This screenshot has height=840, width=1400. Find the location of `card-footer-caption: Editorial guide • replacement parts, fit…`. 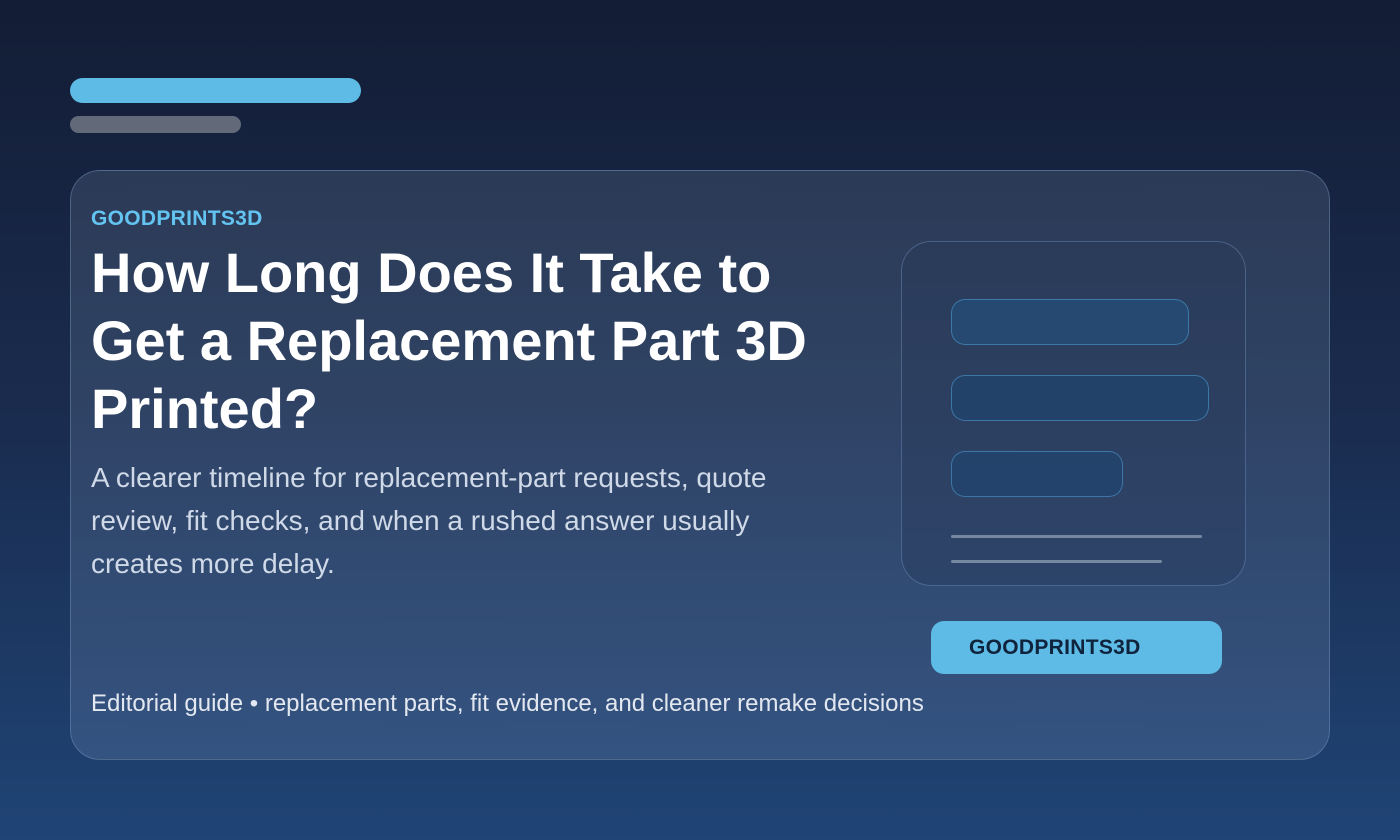

card-footer-caption: Editorial guide • replacement parts, fit… is located at coordinates (507, 703).